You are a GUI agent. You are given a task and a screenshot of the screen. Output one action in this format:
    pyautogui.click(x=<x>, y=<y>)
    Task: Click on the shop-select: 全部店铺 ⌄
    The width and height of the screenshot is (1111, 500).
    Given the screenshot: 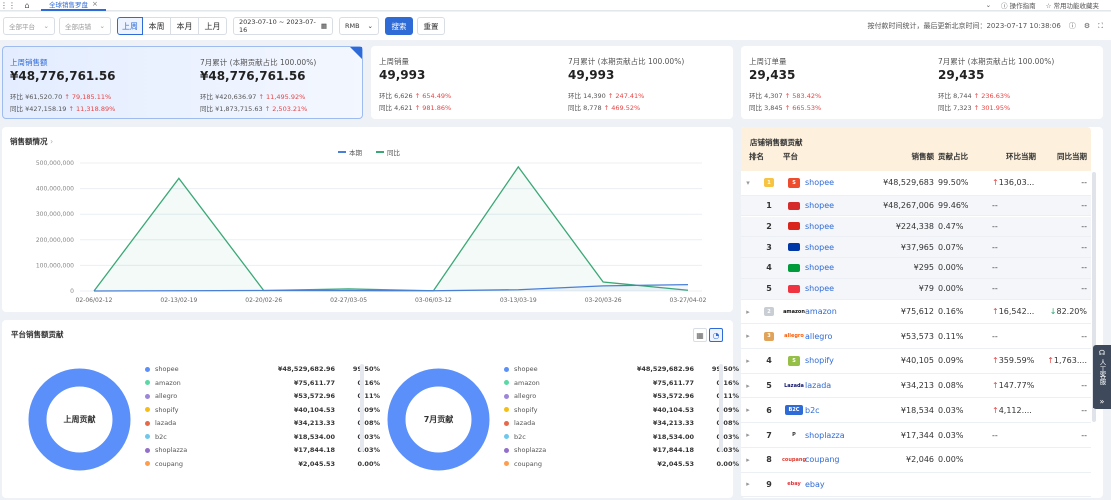 What is the action you would take?
    pyautogui.click(x=85, y=26)
    